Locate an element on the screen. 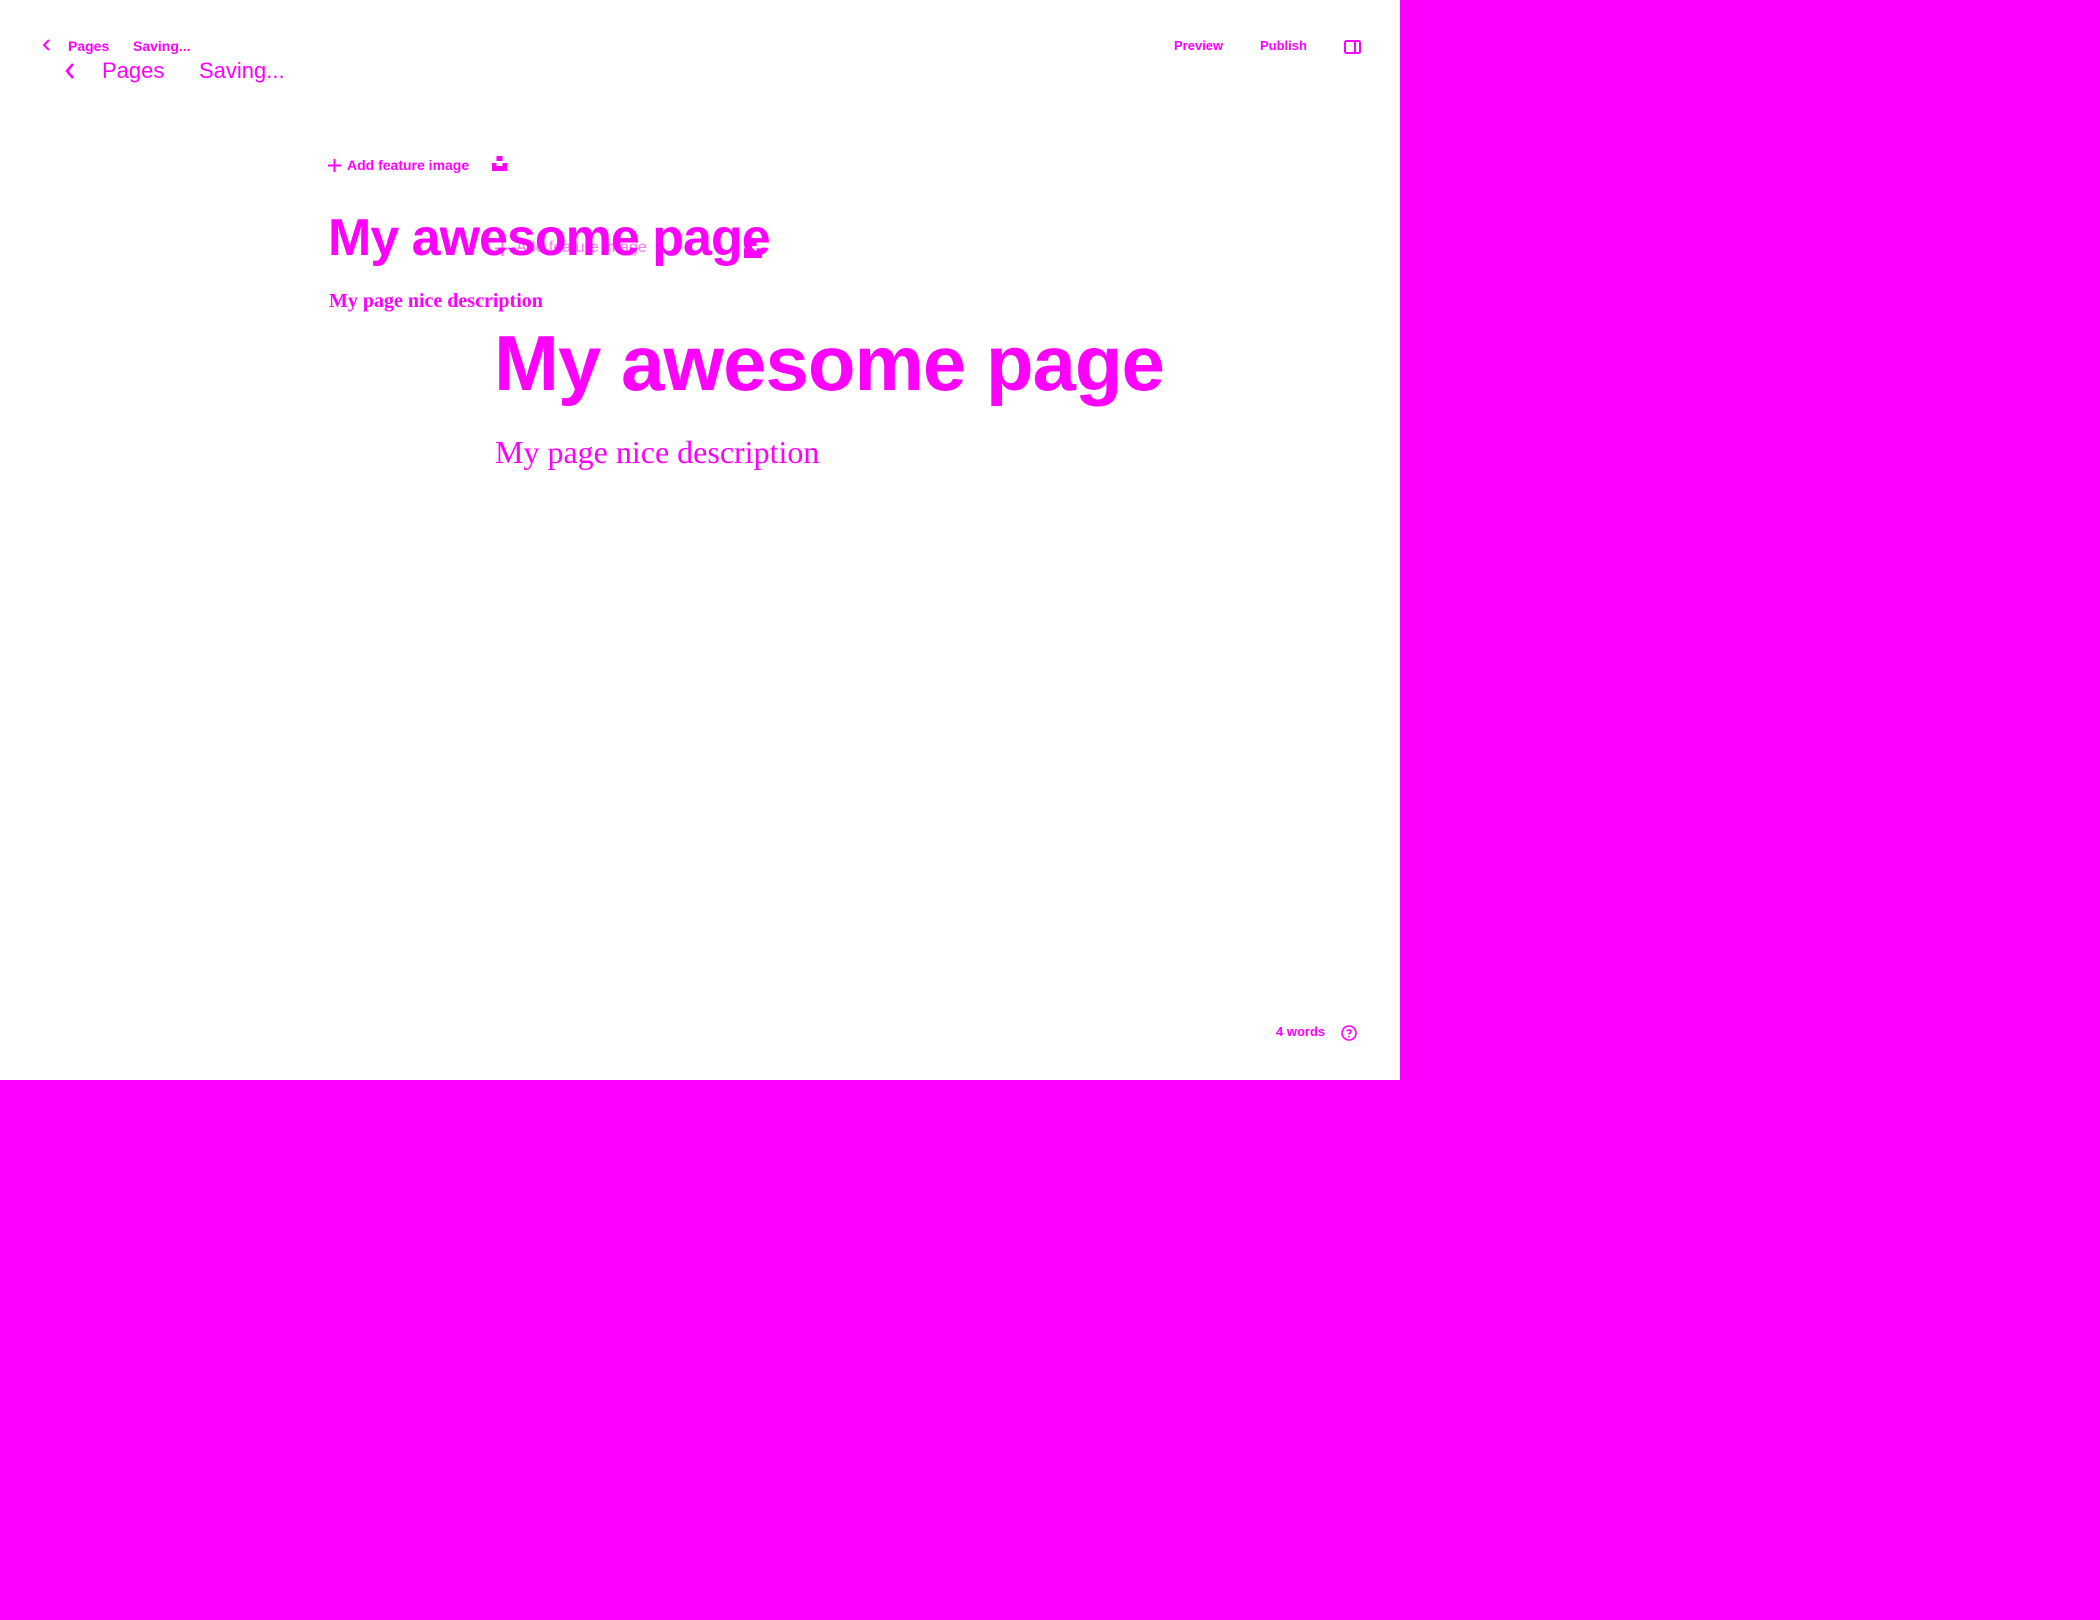 Image resolution: width=2100 pixels, height=1620 pixels. sidebar-toggle-icon is located at coordinates (1352, 47).